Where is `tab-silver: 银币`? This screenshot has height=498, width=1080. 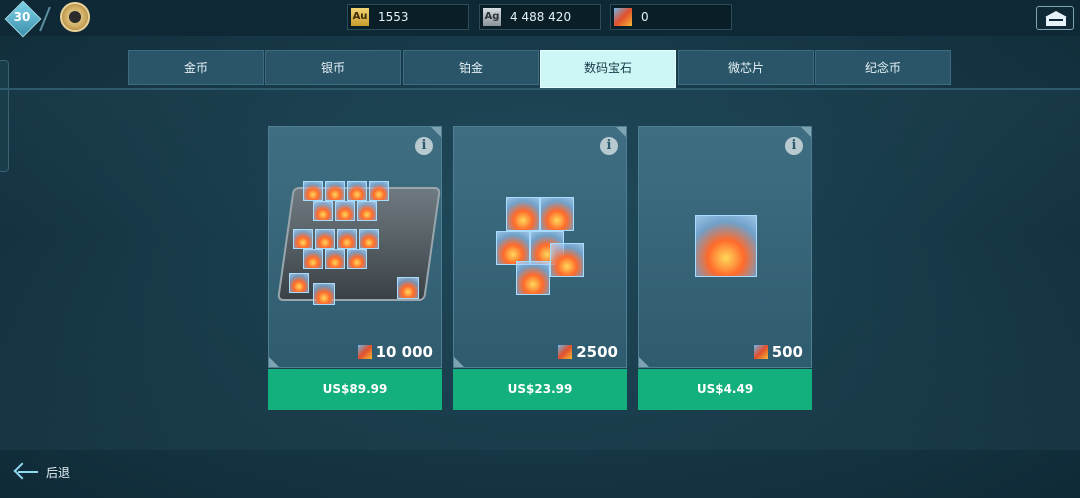 tab-silver: 银币 is located at coordinates (333, 67).